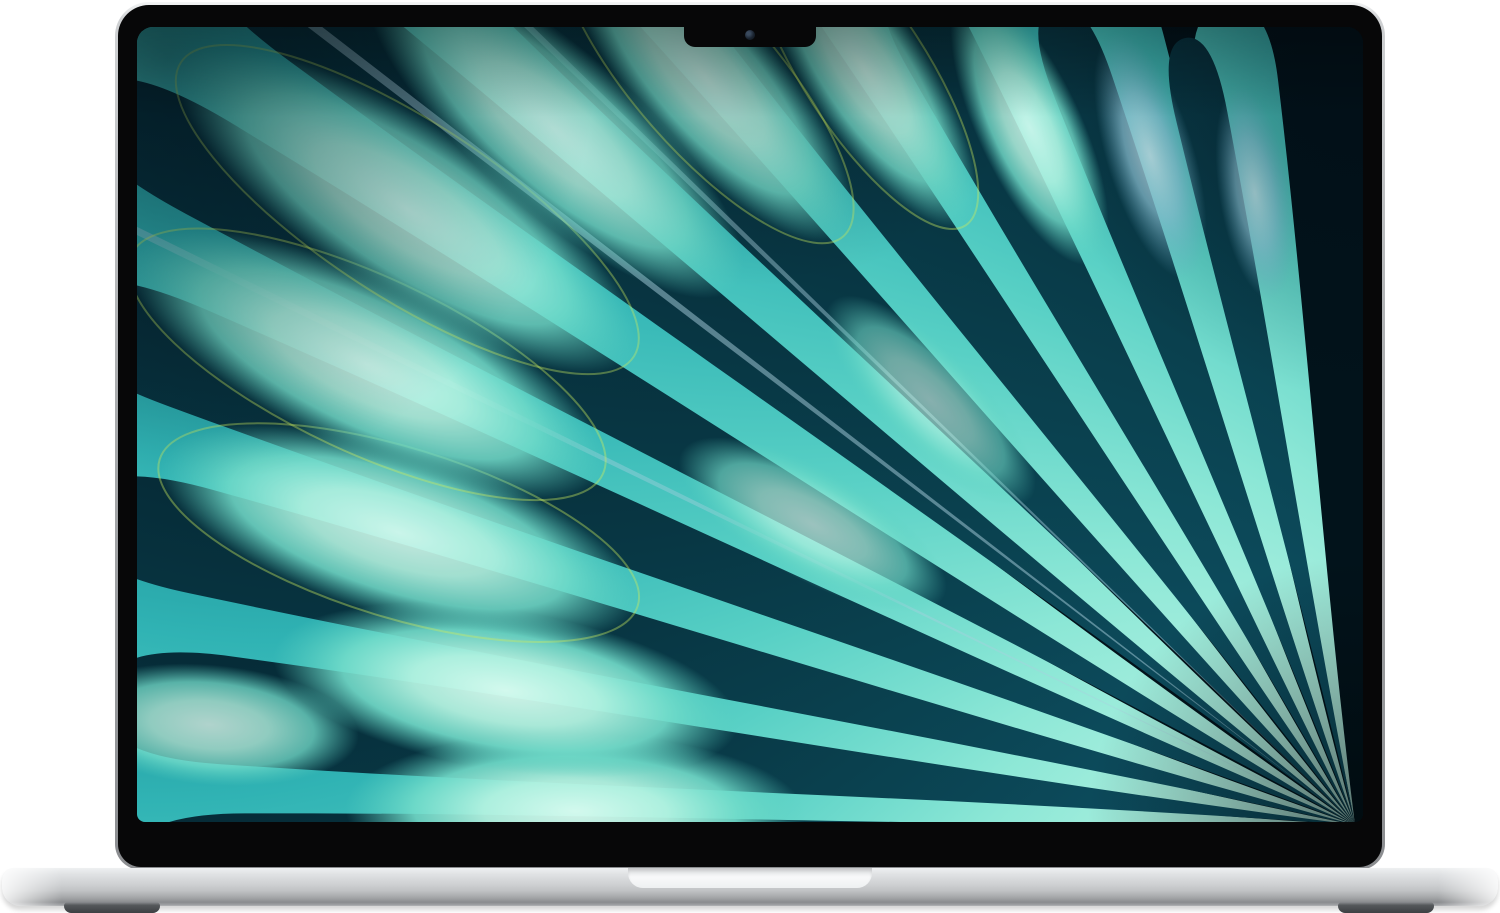 The width and height of the screenshot is (1500, 913). Describe the element at coordinates (112, 907) in the screenshot. I see `rubber-foot-left` at that location.